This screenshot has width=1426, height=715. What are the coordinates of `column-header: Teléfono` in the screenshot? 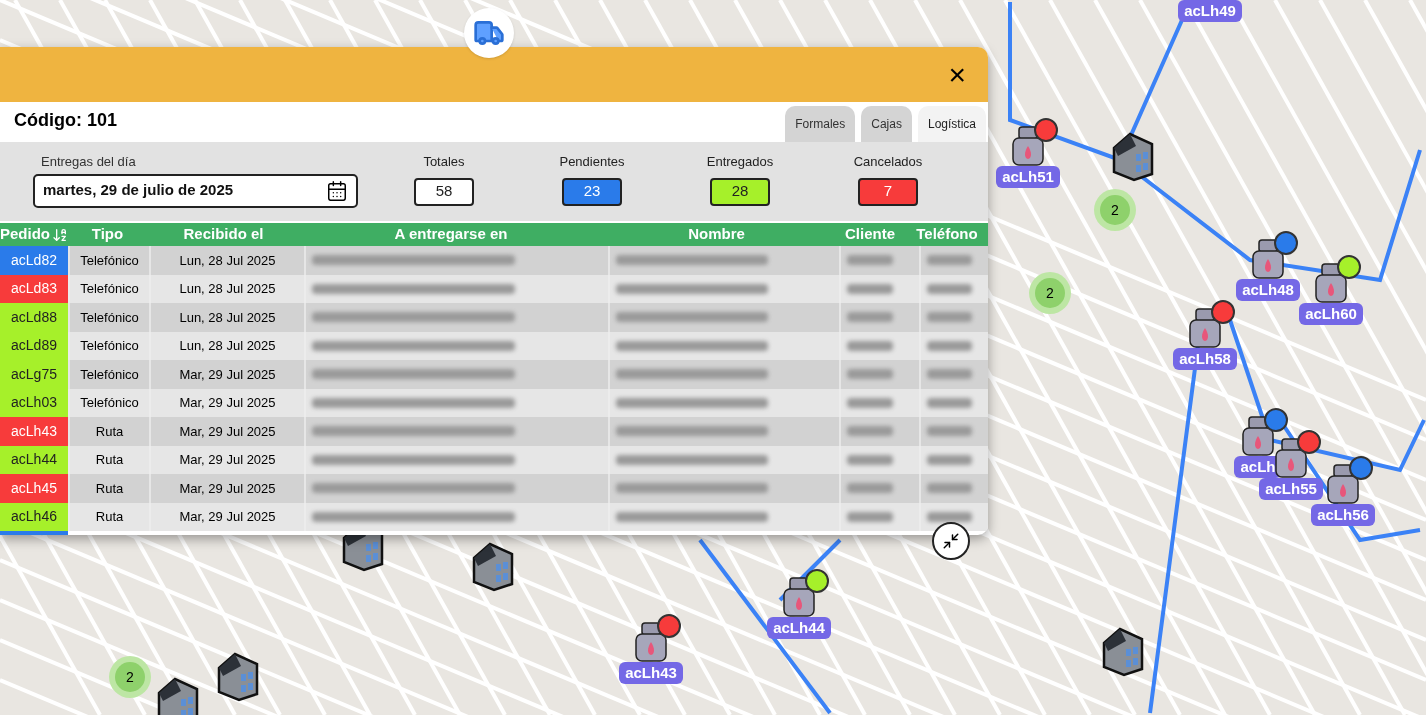 It's located at (947, 234).